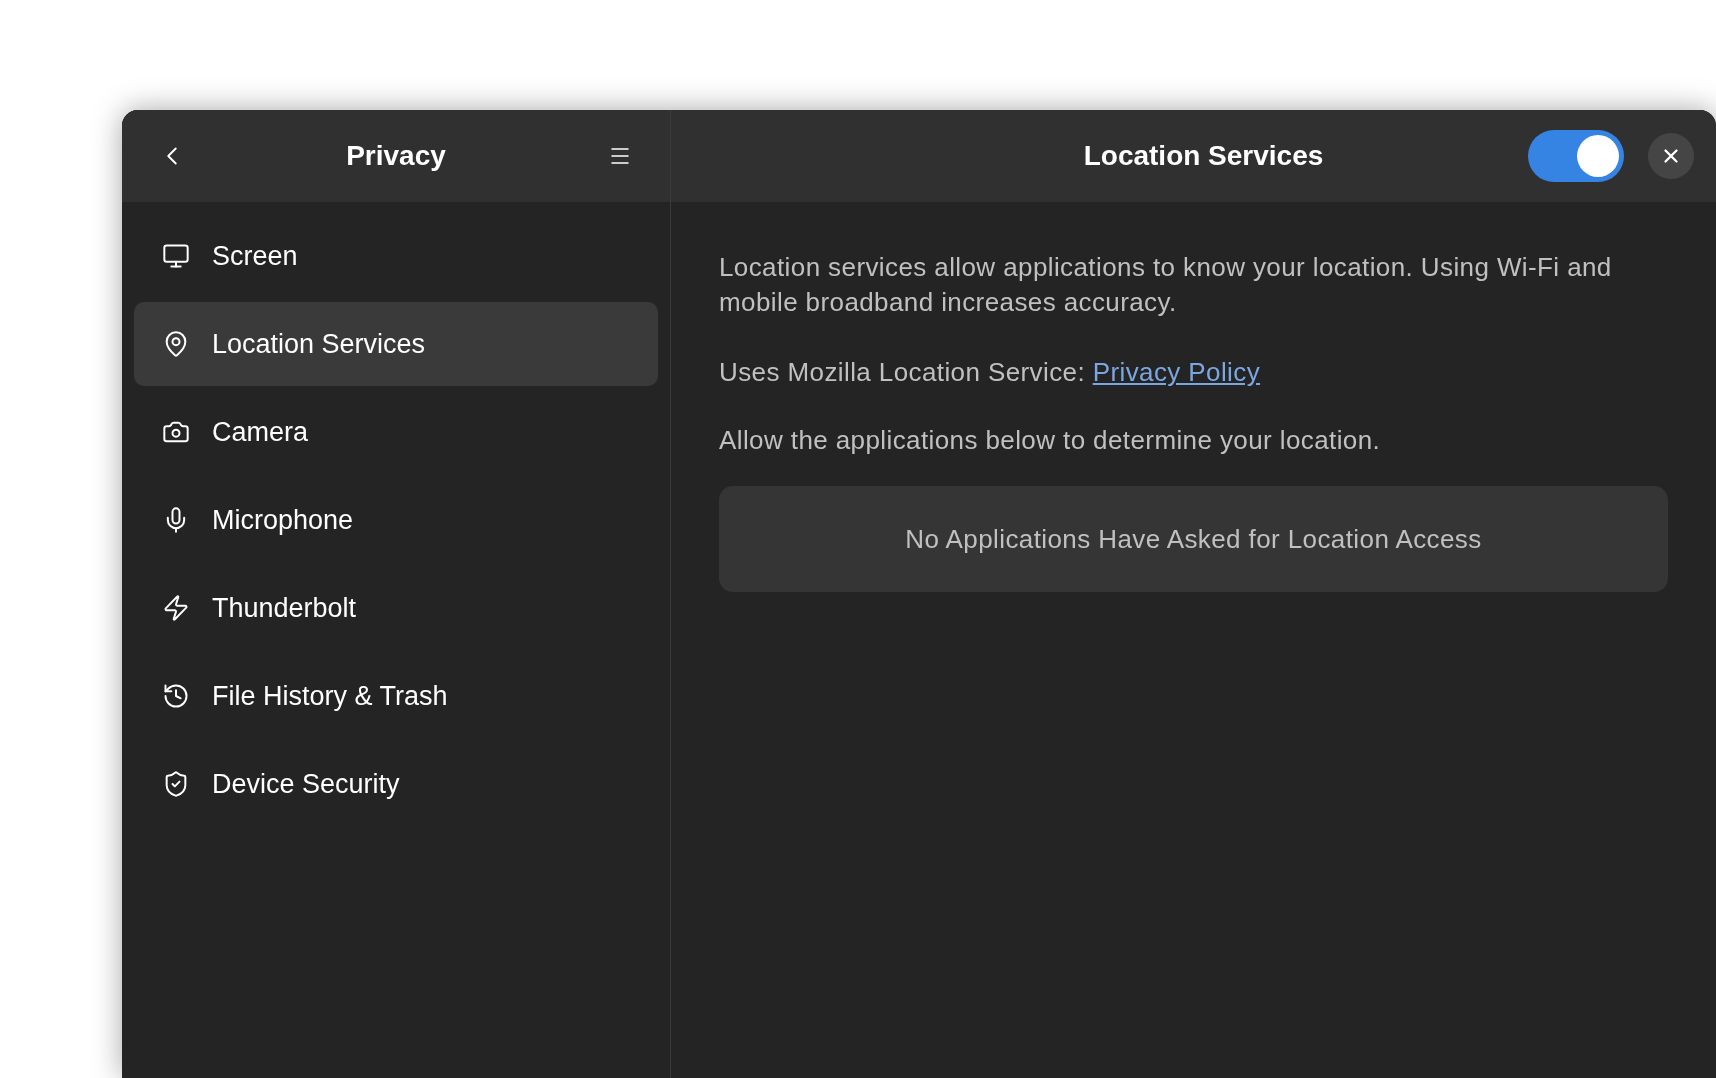 Image resolution: width=1716 pixels, height=1078 pixels. I want to click on lightning-icon, so click(176, 608).